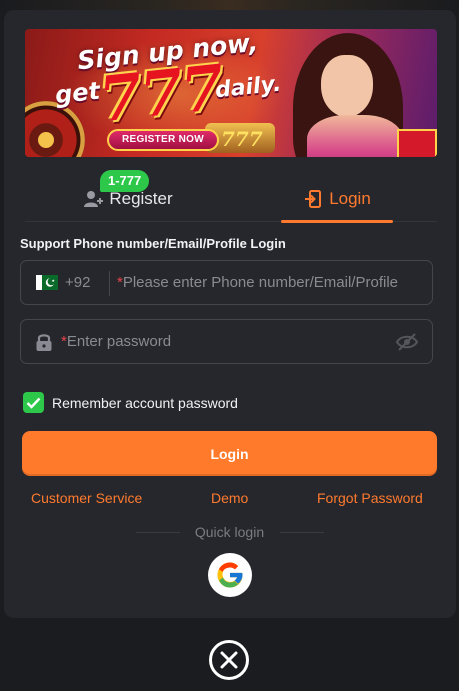 This screenshot has height=691, width=459. What do you see at coordinates (163, 140) in the screenshot?
I see `register-now-button: REGISTER NOW` at bounding box center [163, 140].